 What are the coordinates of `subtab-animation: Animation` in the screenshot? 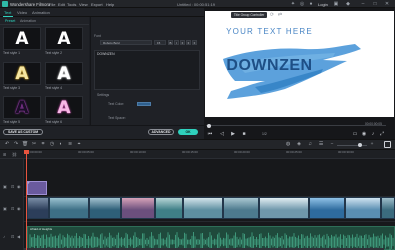 It's located at (28, 21).